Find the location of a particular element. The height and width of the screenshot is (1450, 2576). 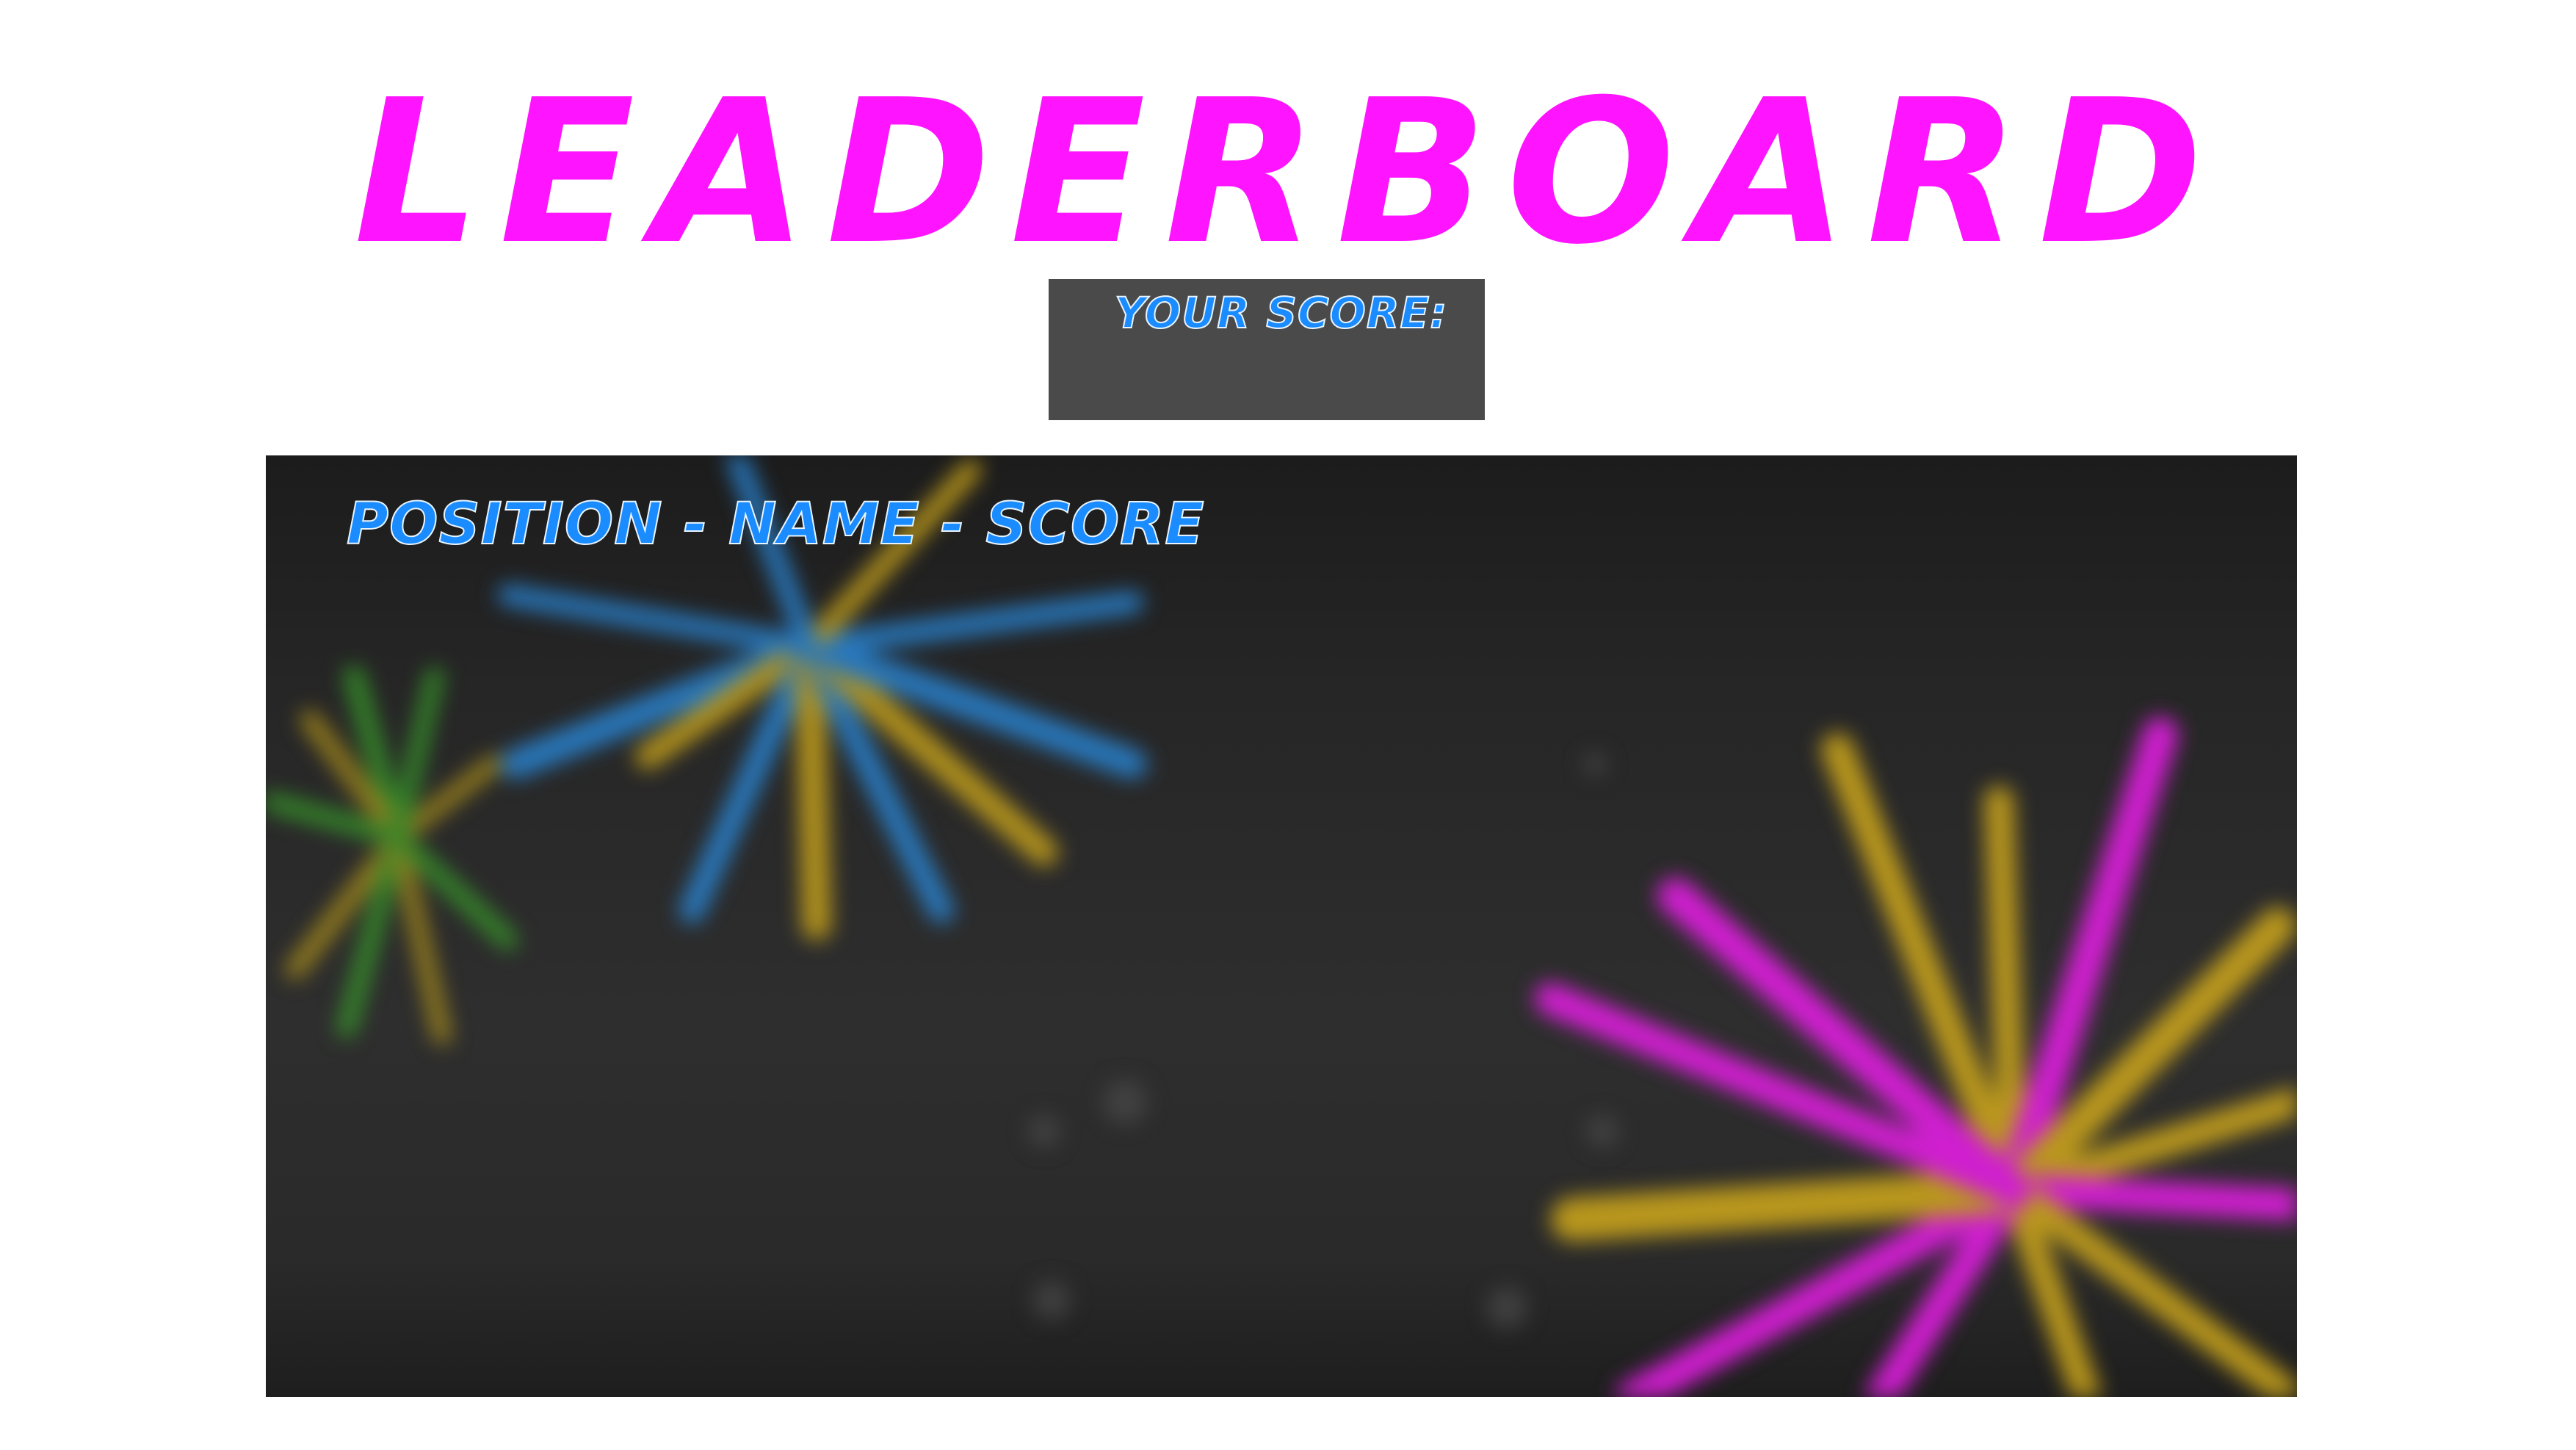

your-score-label: YOUR SCORE: is located at coordinates (1281, 313).